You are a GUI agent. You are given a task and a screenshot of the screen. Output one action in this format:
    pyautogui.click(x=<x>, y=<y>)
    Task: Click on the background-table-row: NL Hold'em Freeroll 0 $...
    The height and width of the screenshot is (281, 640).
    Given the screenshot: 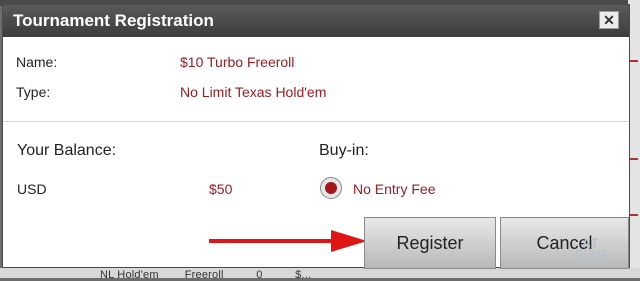 What is the action you would take?
    pyautogui.click(x=206, y=275)
    